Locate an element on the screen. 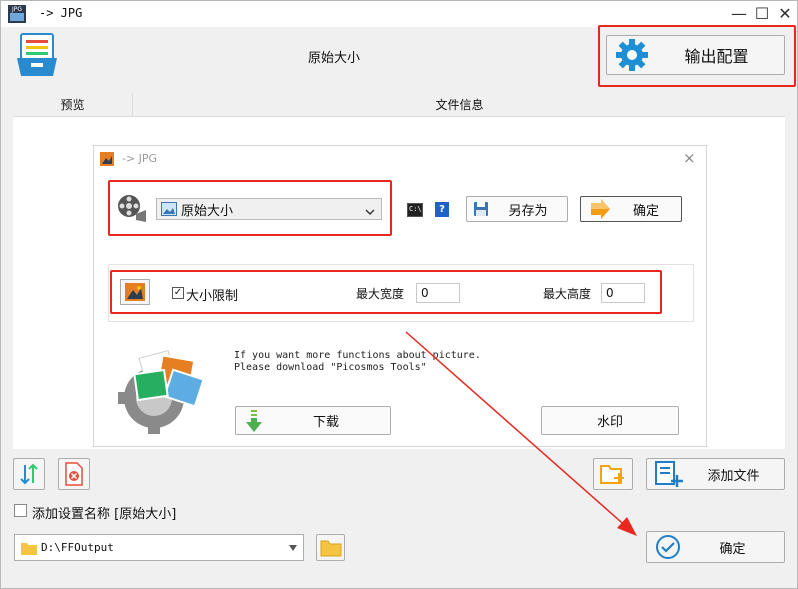 This screenshot has width=798, height=589. promo-line-2: Please download "Picosmos Tools" is located at coordinates (330, 367).